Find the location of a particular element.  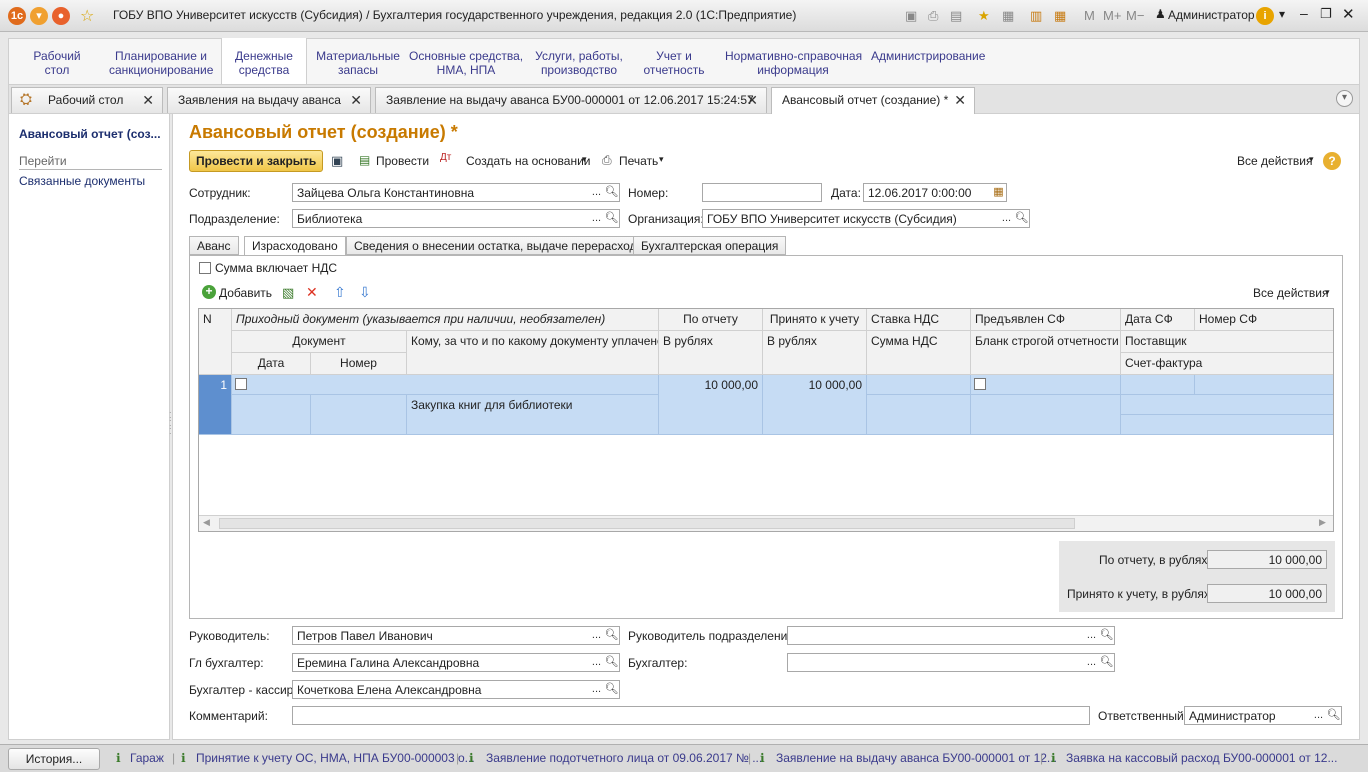

row-vat-rate-cell is located at coordinates (919, 385).